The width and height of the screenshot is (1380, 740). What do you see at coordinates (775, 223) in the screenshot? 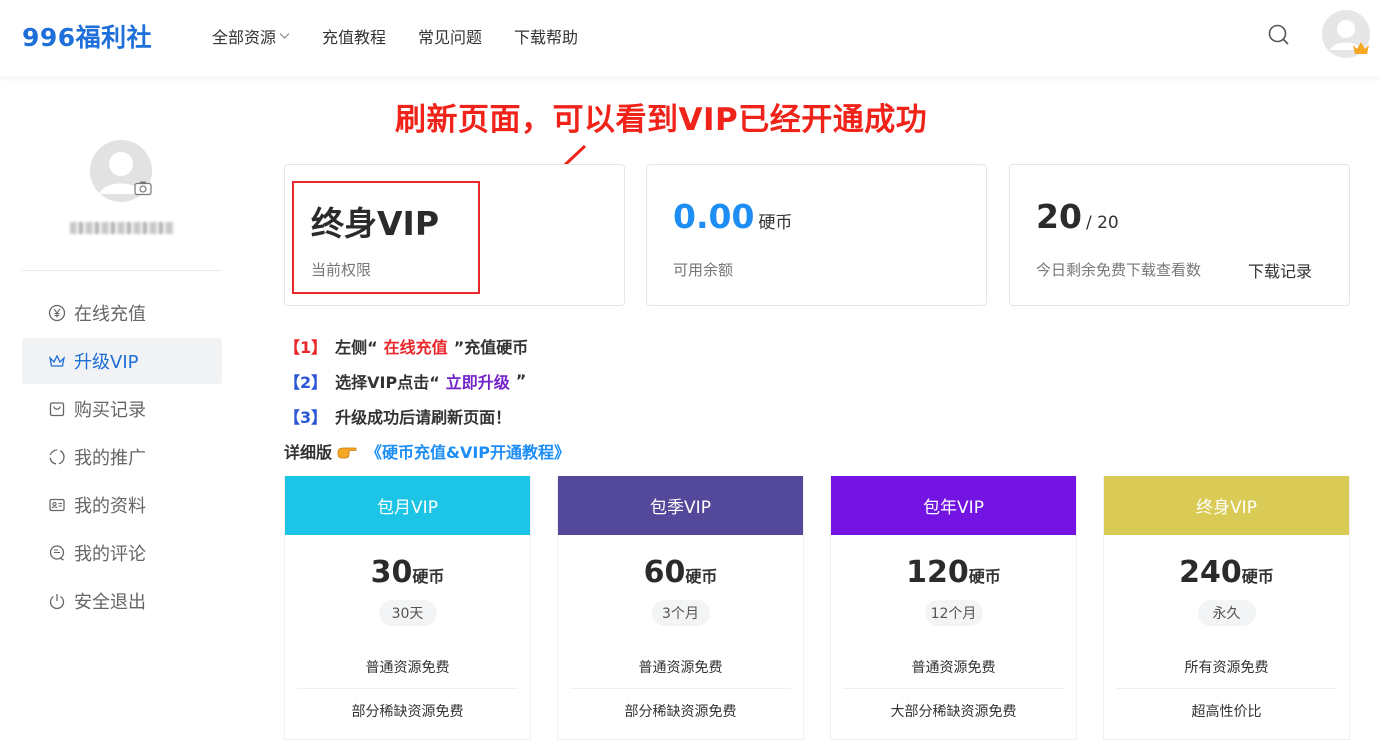
I see `balance-unit: 硬币` at bounding box center [775, 223].